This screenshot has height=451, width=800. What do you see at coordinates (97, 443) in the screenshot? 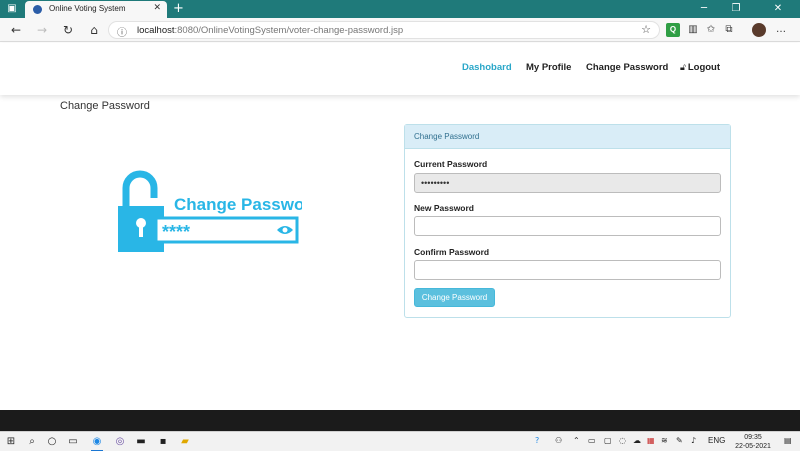
I see `edge-browser-icon: ◉` at bounding box center [97, 443].